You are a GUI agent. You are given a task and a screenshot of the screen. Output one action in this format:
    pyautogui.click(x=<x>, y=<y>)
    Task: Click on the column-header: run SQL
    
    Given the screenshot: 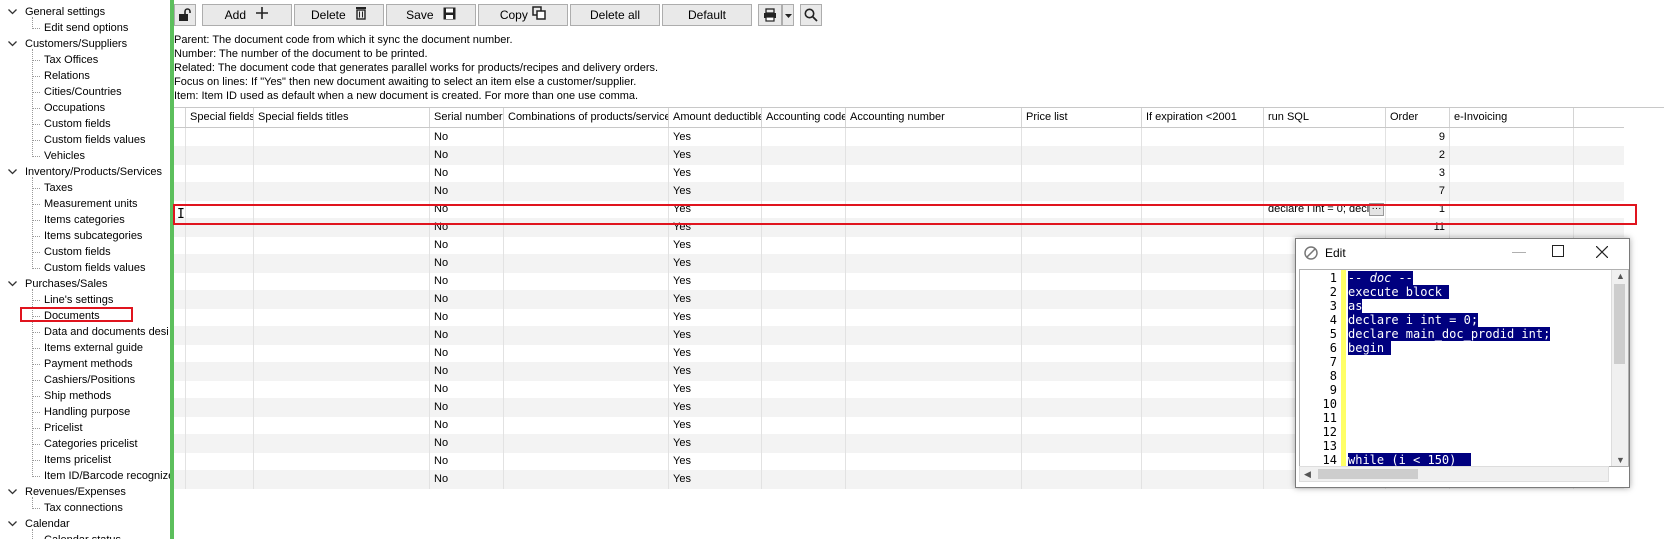 What is the action you would take?
    pyautogui.click(x=1325, y=117)
    